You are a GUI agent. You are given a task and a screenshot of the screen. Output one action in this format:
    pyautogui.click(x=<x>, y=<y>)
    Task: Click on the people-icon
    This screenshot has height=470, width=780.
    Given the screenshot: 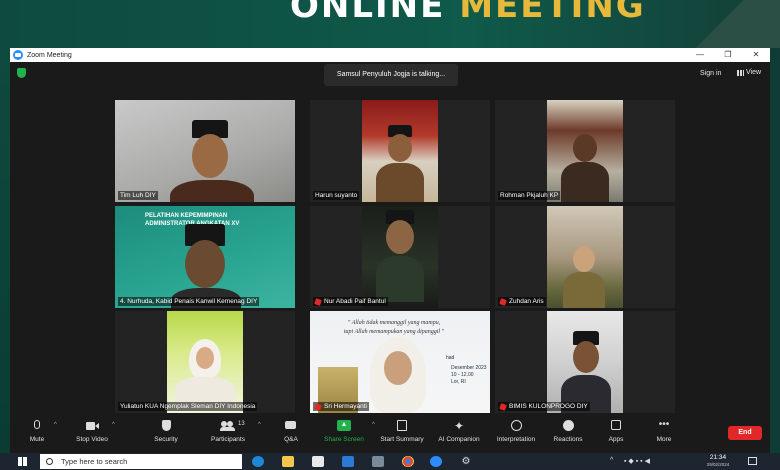 What is the action you would take?
    pyautogui.click(x=227, y=426)
    